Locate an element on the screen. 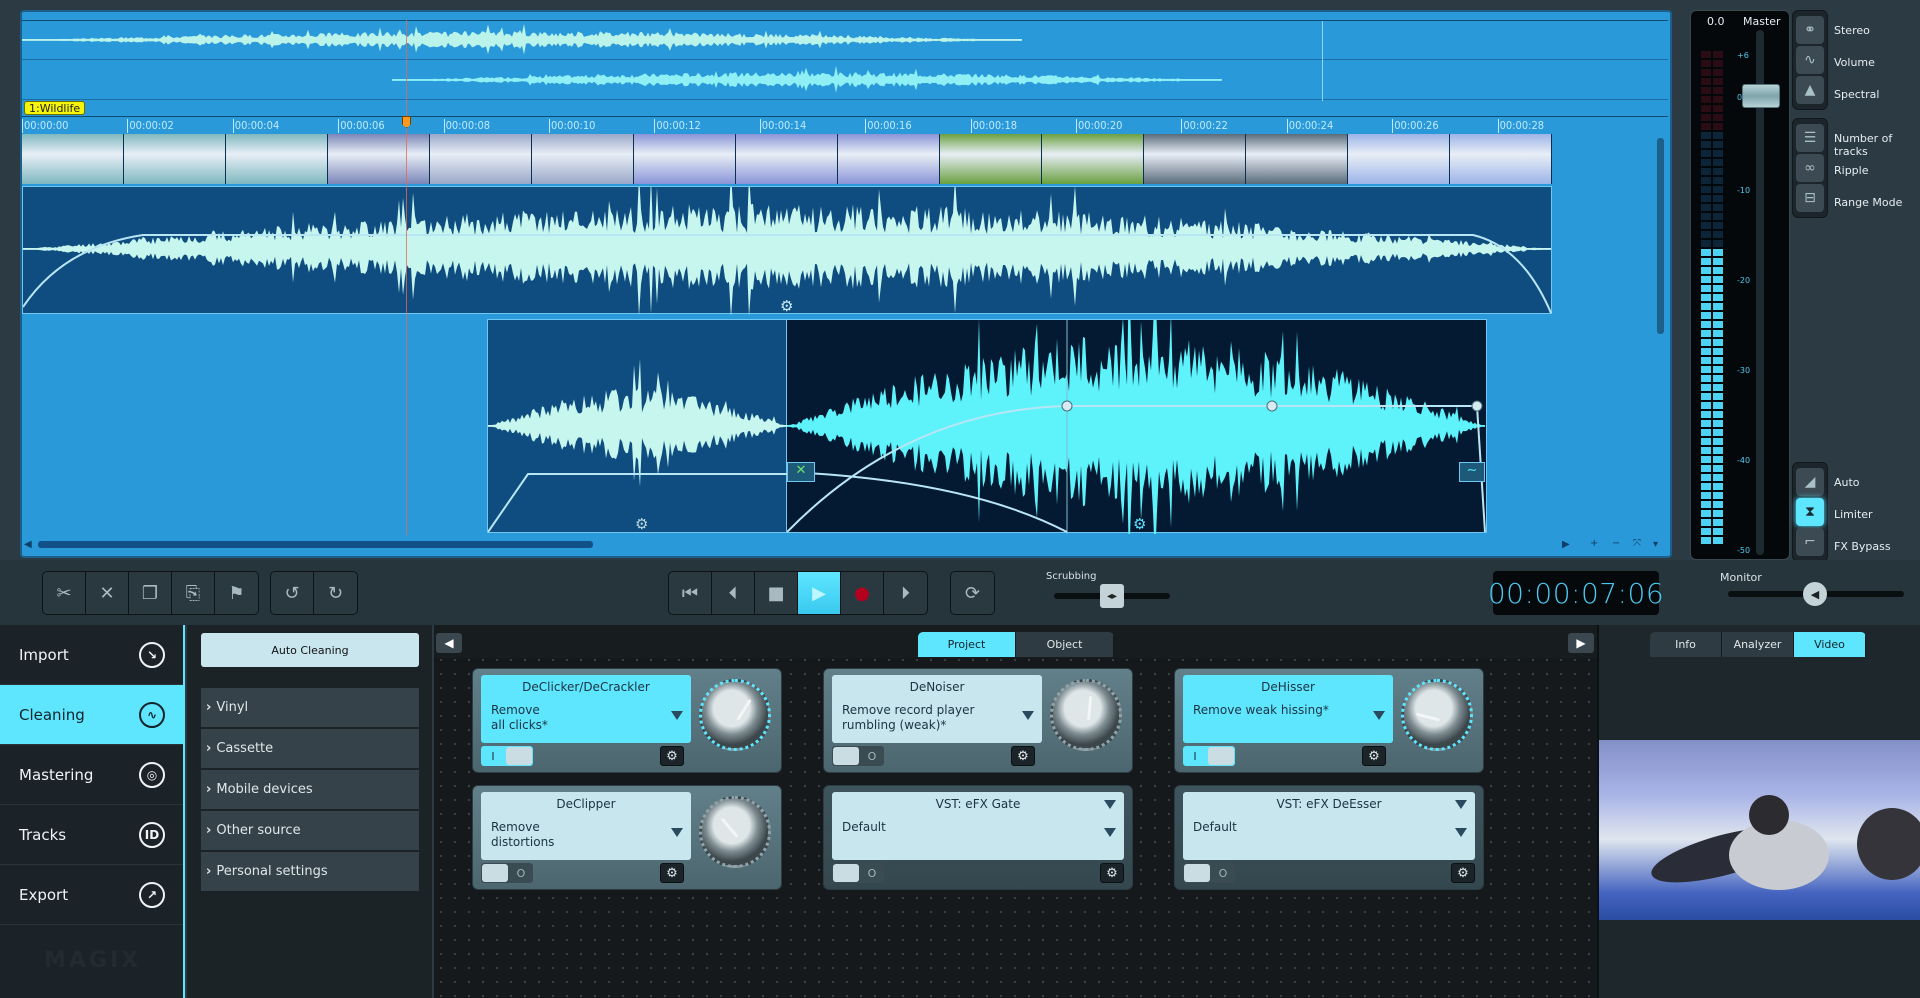 The image size is (1920, 998). preset-cassette: › Cassette is located at coordinates (310, 749).